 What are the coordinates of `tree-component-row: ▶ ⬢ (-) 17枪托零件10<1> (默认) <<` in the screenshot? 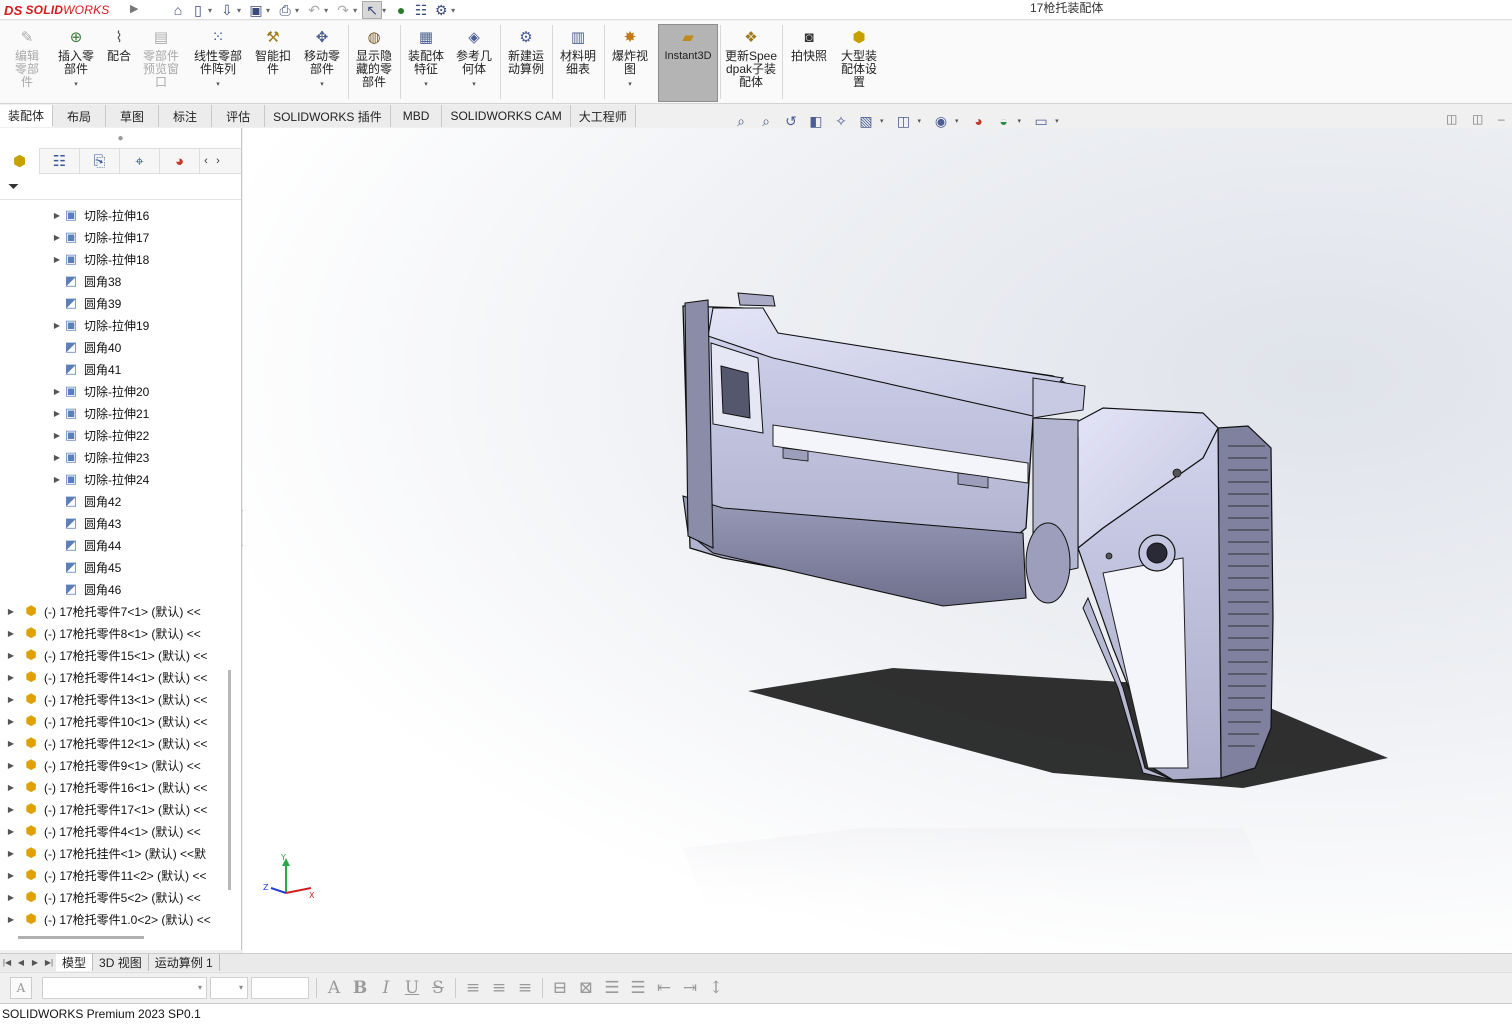 It's located at (116, 721).